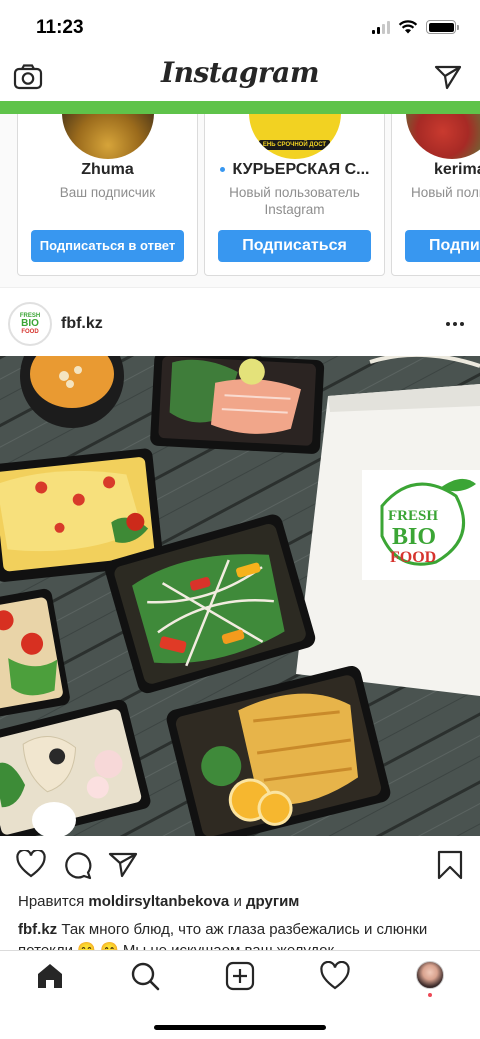  Describe the element at coordinates (31, 864) in the screenshot. I see `like-heart-icon` at that location.